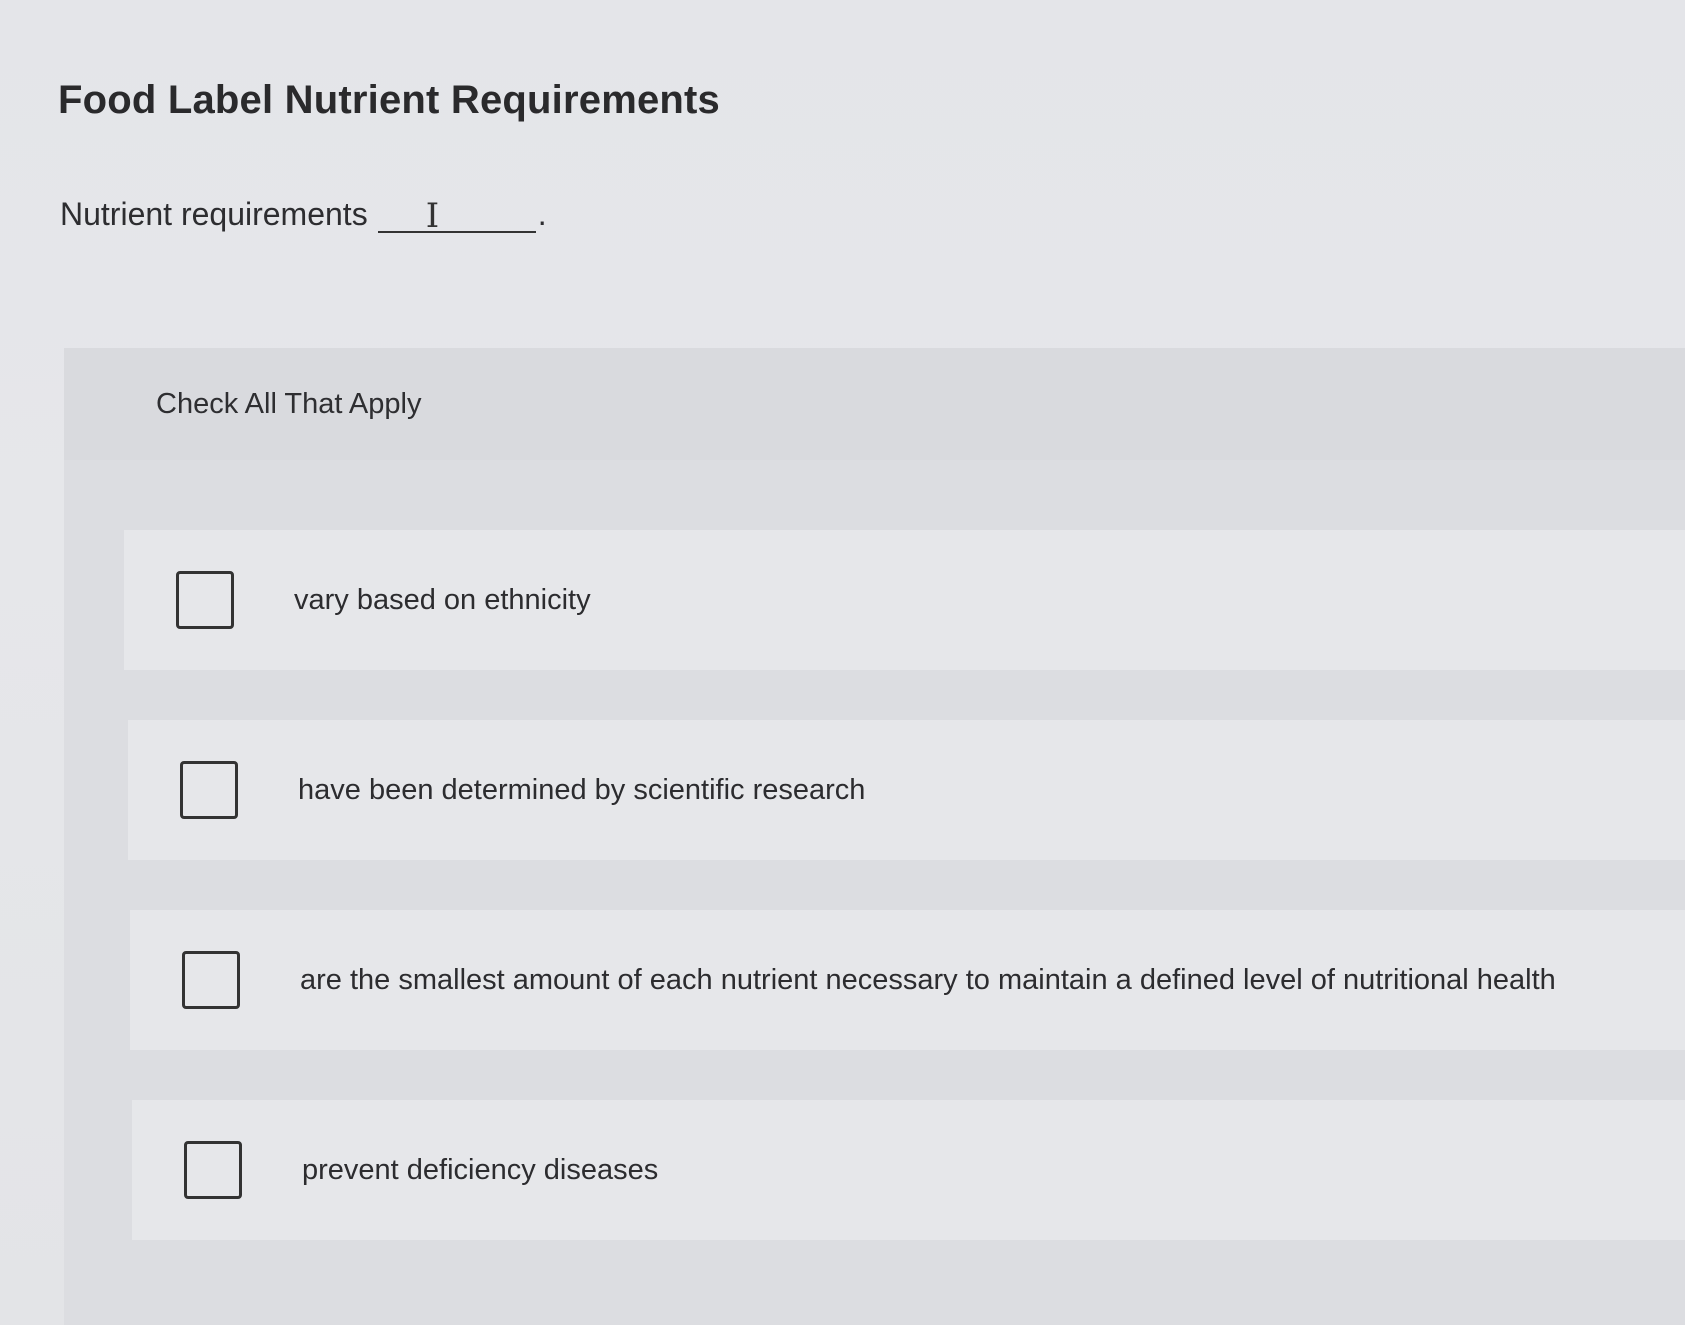 The image size is (1685, 1325). I want to click on question-prompt: Nutrient requirements I ., so click(303, 214).